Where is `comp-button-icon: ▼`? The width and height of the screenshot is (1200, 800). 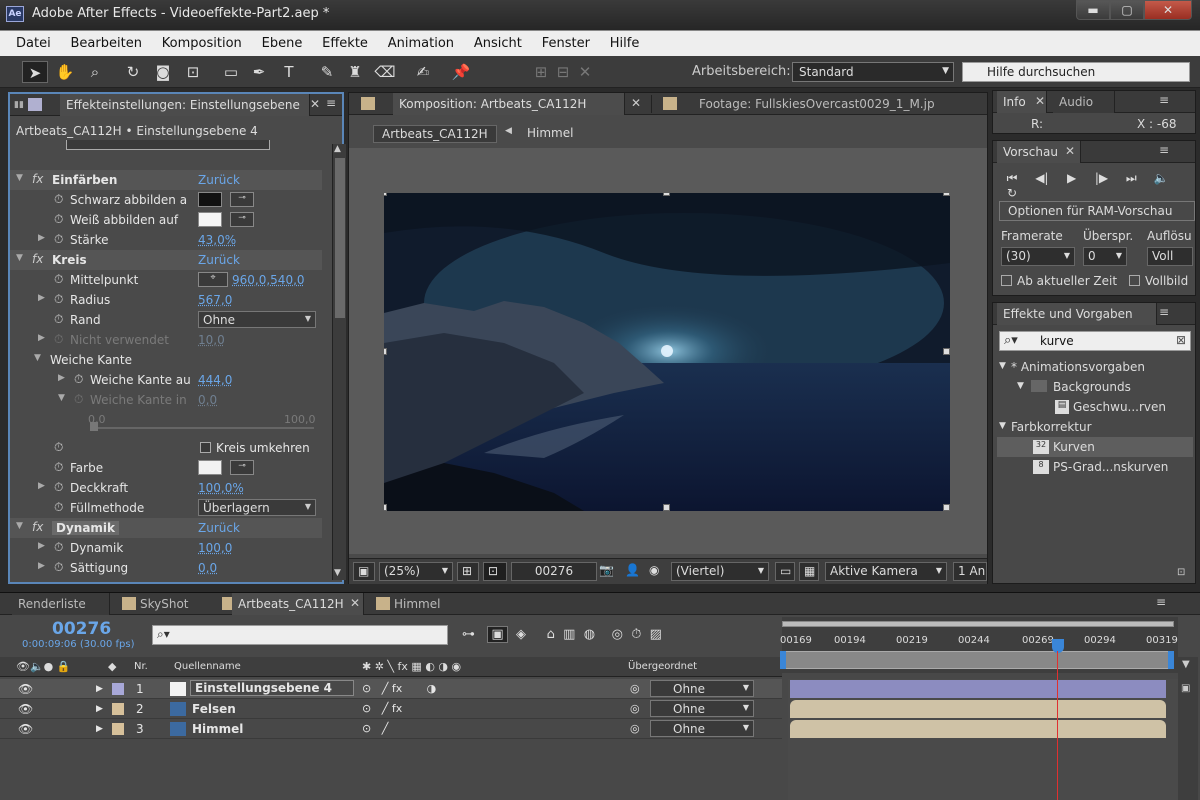
comp-button-icon: ▼ is located at coordinates (1186, 664).